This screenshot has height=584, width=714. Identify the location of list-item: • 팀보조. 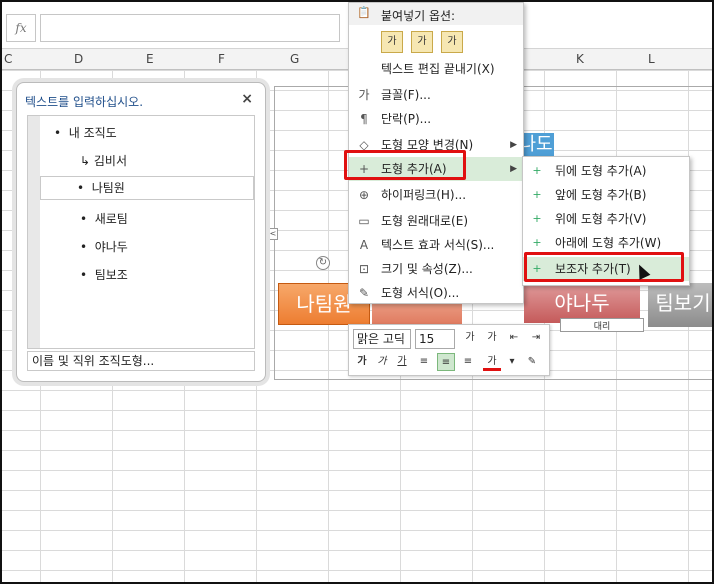
(104, 274).